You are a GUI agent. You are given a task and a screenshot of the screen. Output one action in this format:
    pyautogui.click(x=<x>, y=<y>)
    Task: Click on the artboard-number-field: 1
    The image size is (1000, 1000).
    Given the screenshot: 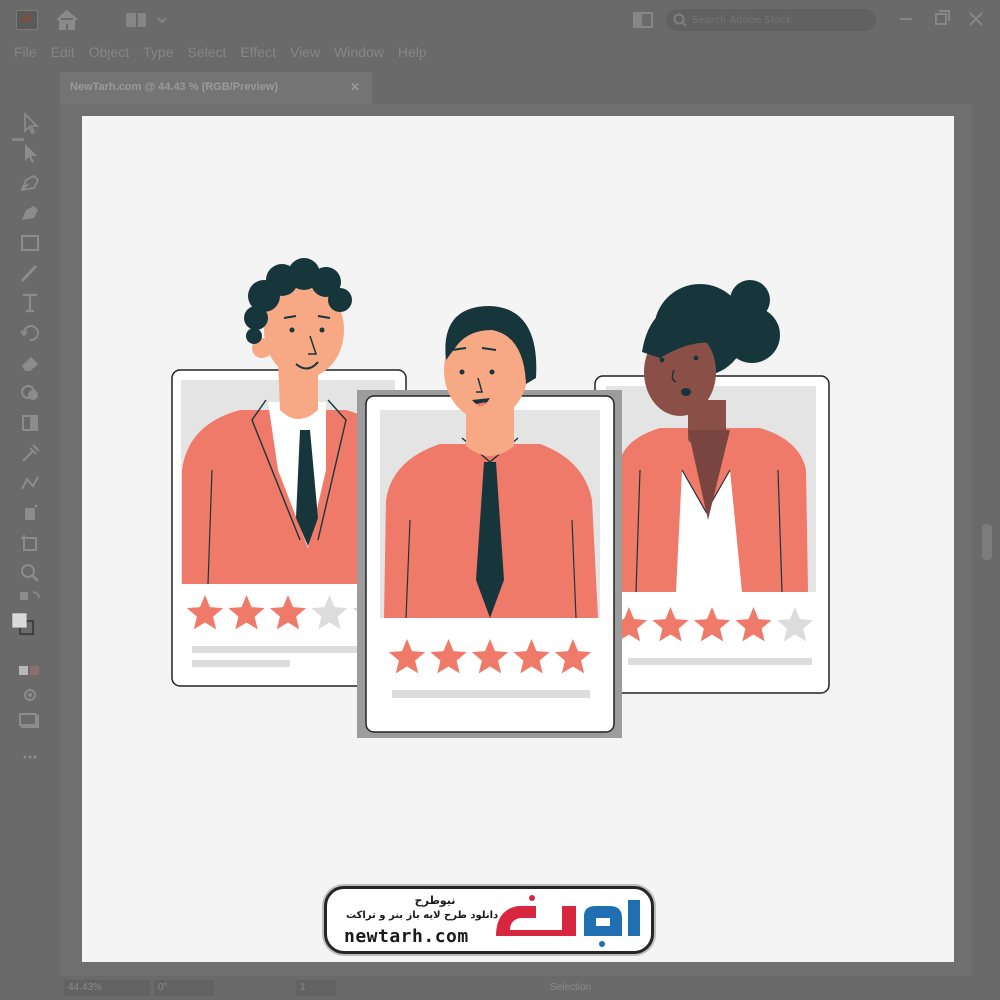 What is the action you would take?
    pyautogui.click(x=316, y=988)
    